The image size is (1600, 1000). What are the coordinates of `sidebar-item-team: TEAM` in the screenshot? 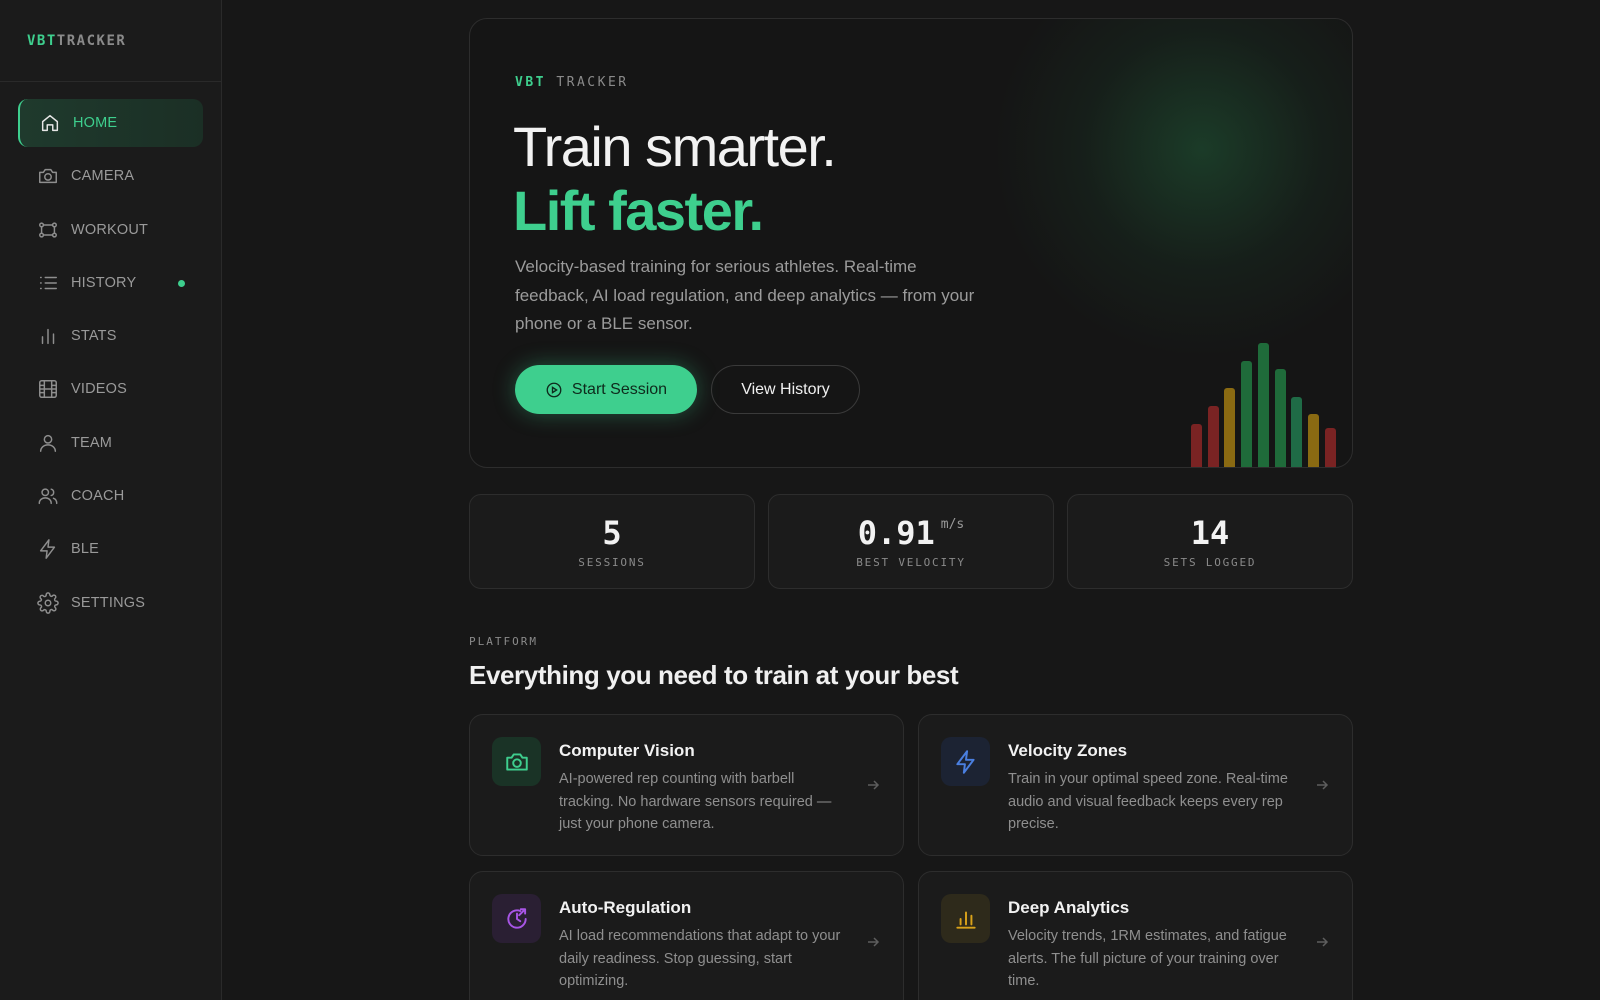 It's located at (110, 443).